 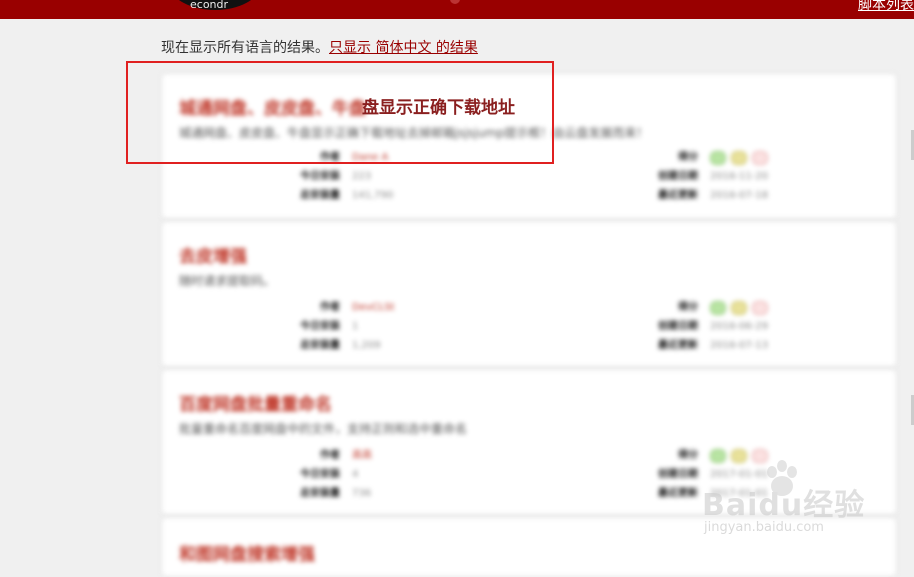 I want to click on author-link: DevCLSt, so click(x=373, y=307).